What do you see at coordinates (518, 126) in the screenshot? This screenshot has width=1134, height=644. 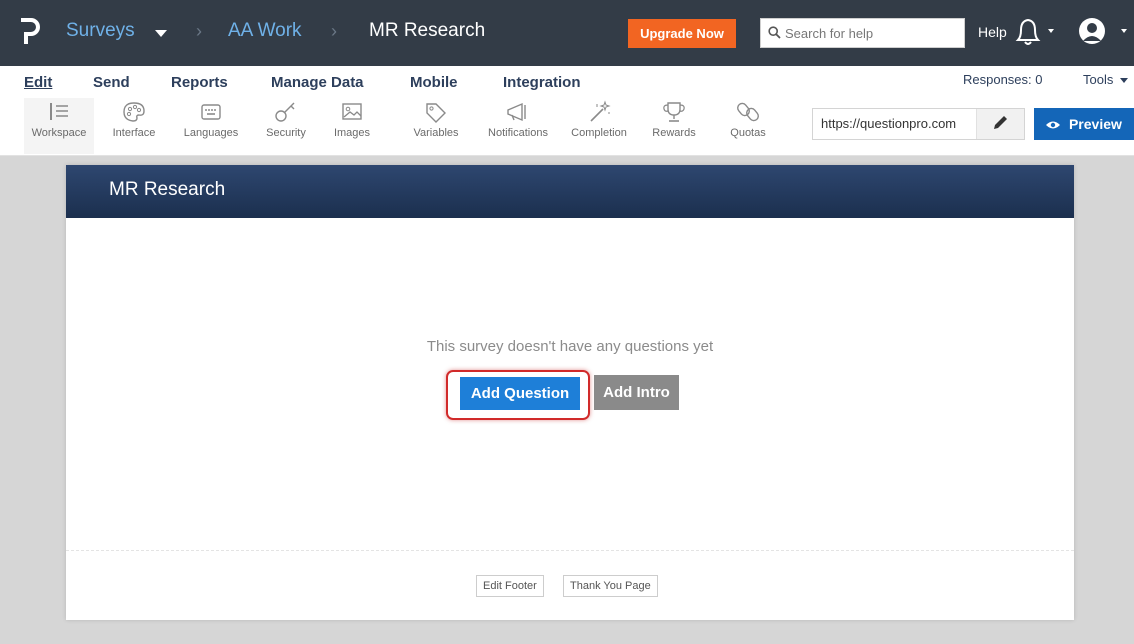 I see `tool-notifications: Notifications` at bounding box center [518, 126].